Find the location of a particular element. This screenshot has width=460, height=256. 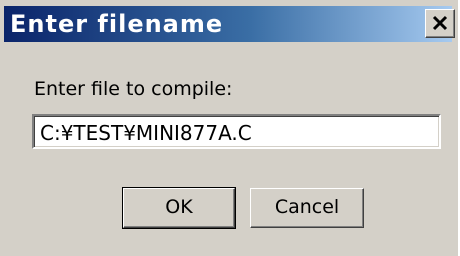

filename-input-value: C:¥TEST¥MINI877A.C is located at coordinates (146, 133).